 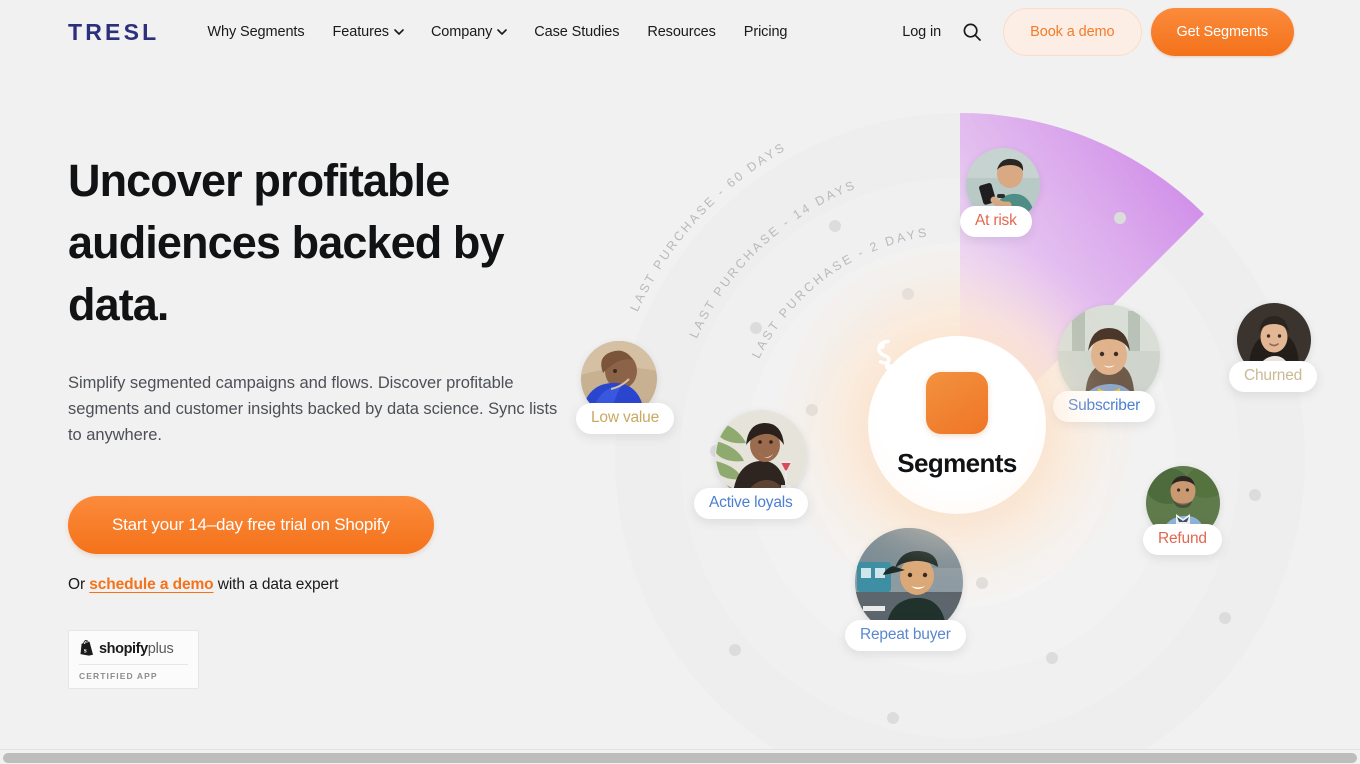 I want to click on segment-node-subscriber: Subscriber, so click(x=1106, y=363).